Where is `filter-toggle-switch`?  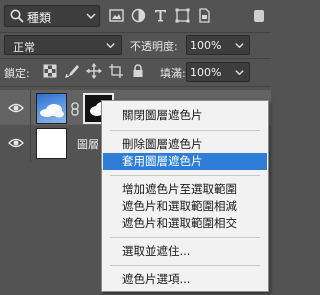 filter-toggle-switch is located at coordinates (259, 16).